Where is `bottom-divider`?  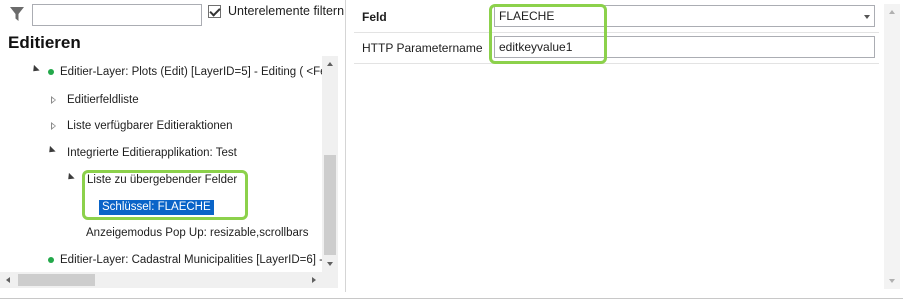 bottom-divider is located at coordinates (451, 298).